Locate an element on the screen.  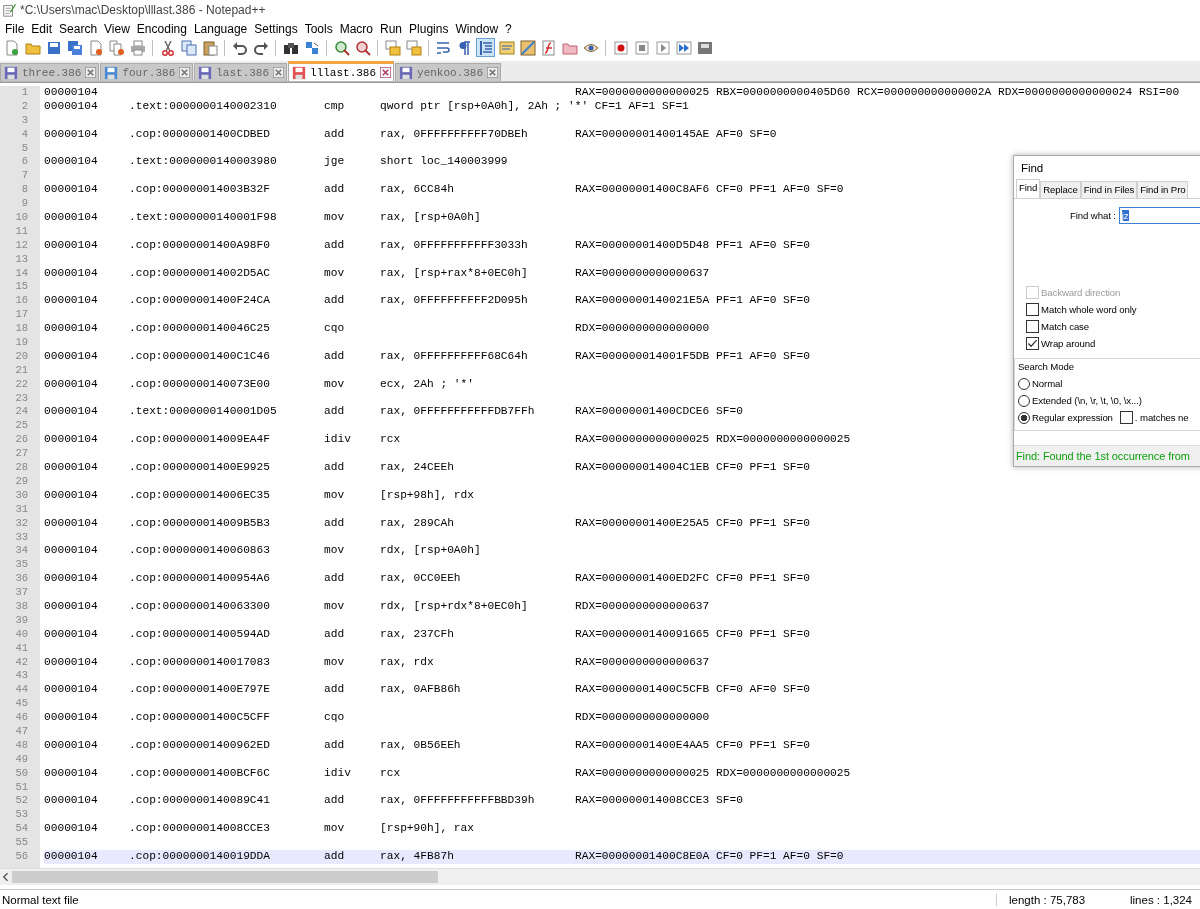
status-message: Find: Found the 1st occurrence from is located at coordinates (1107, 455).